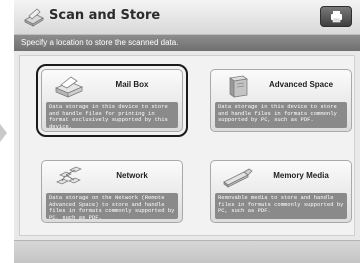 The width and height of the screenshot is (360, 263). Describe the element at coordinates (112, 86) in the screenshot. I see `mail-box-header: Mail Box` at that location.